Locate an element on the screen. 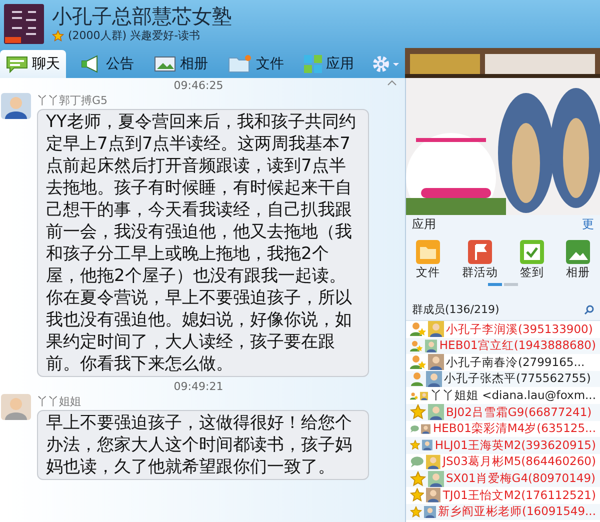  tab: 公告 is located at coordinates (107, 64).